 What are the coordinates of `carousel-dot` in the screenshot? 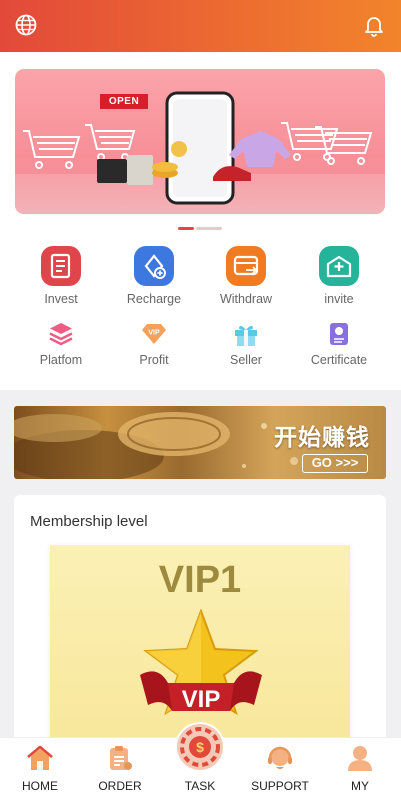 It's located at (209, 228).